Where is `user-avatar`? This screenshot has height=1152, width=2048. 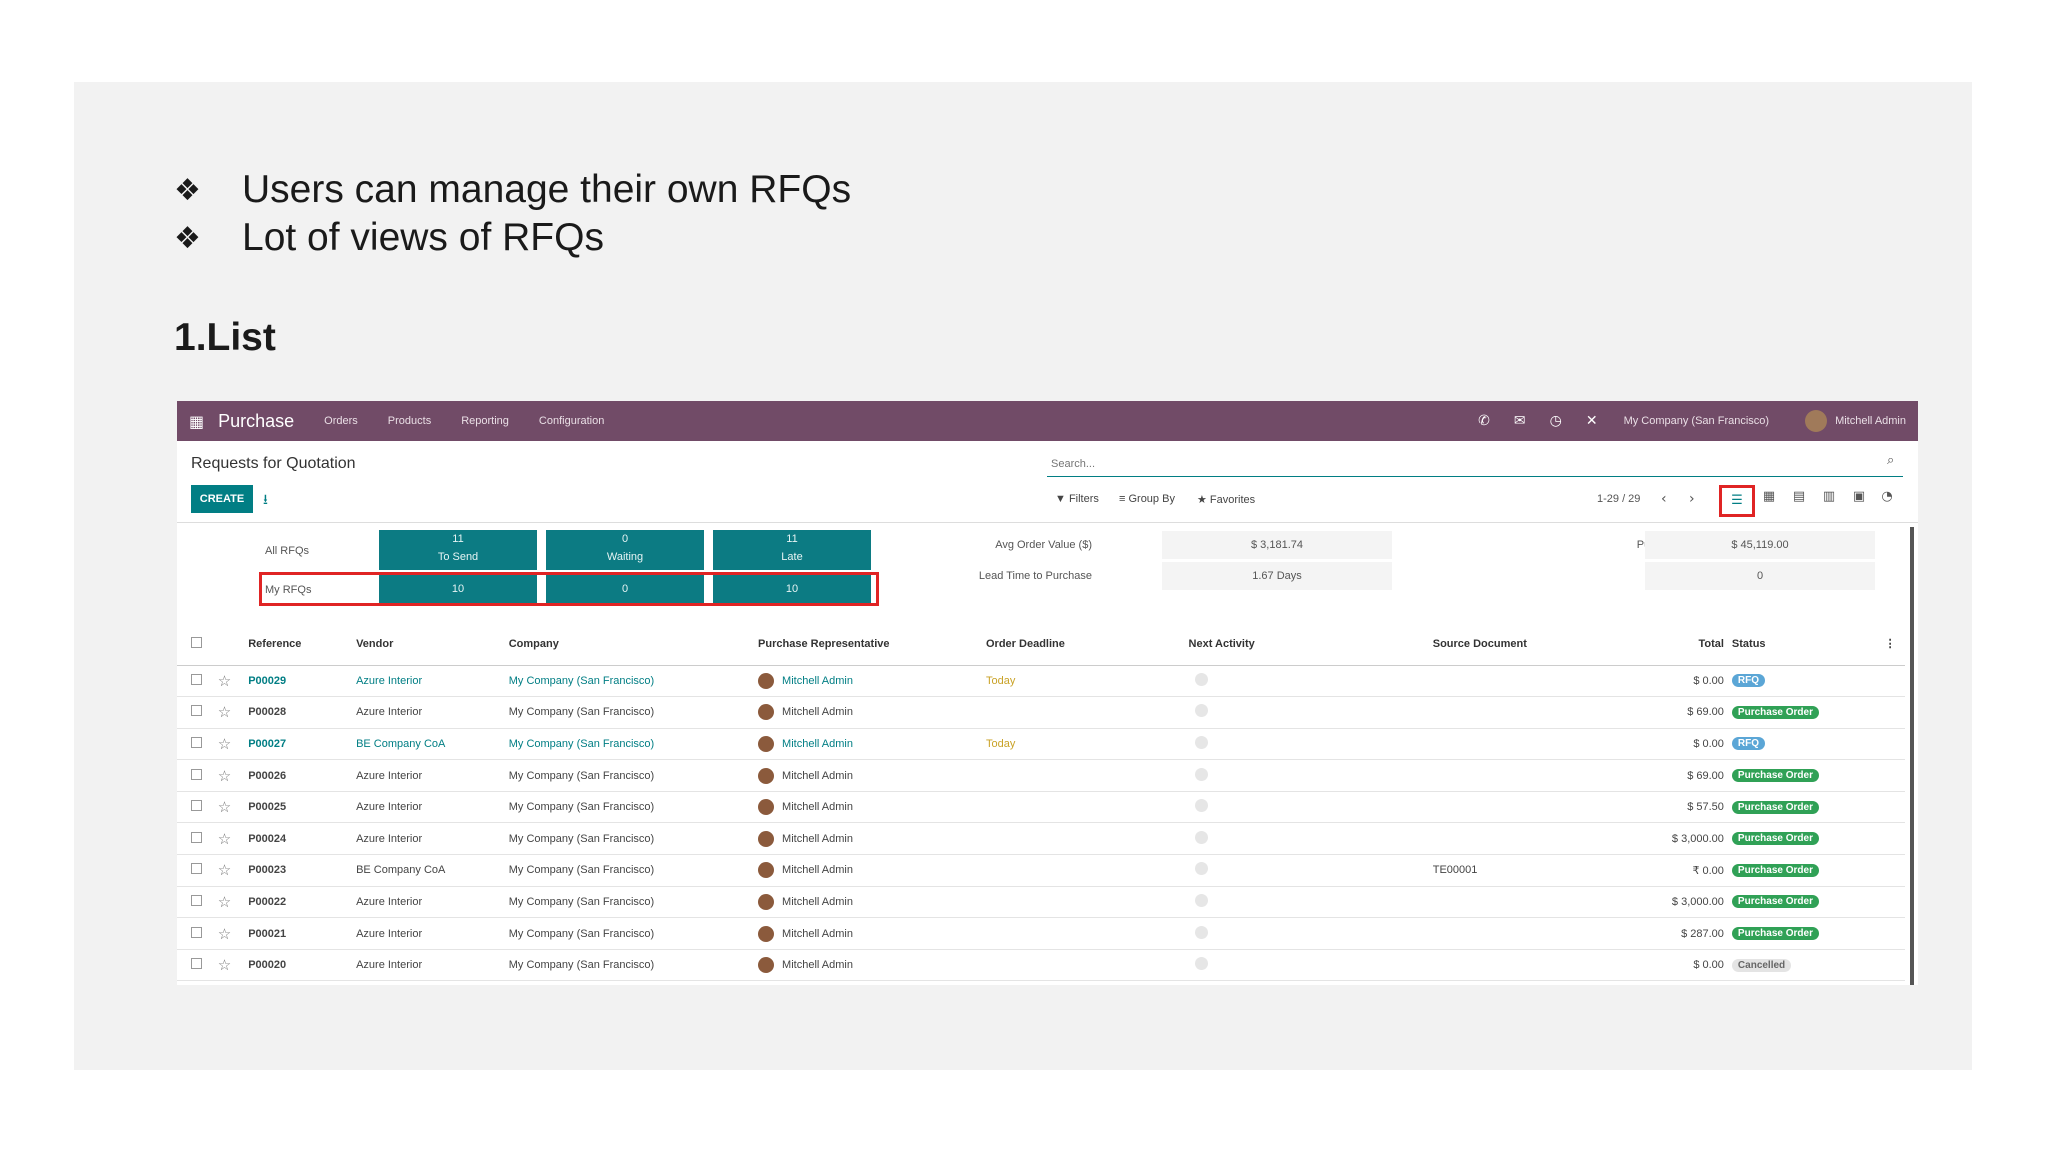 user-avatar is located at coordinates (1816, 421).